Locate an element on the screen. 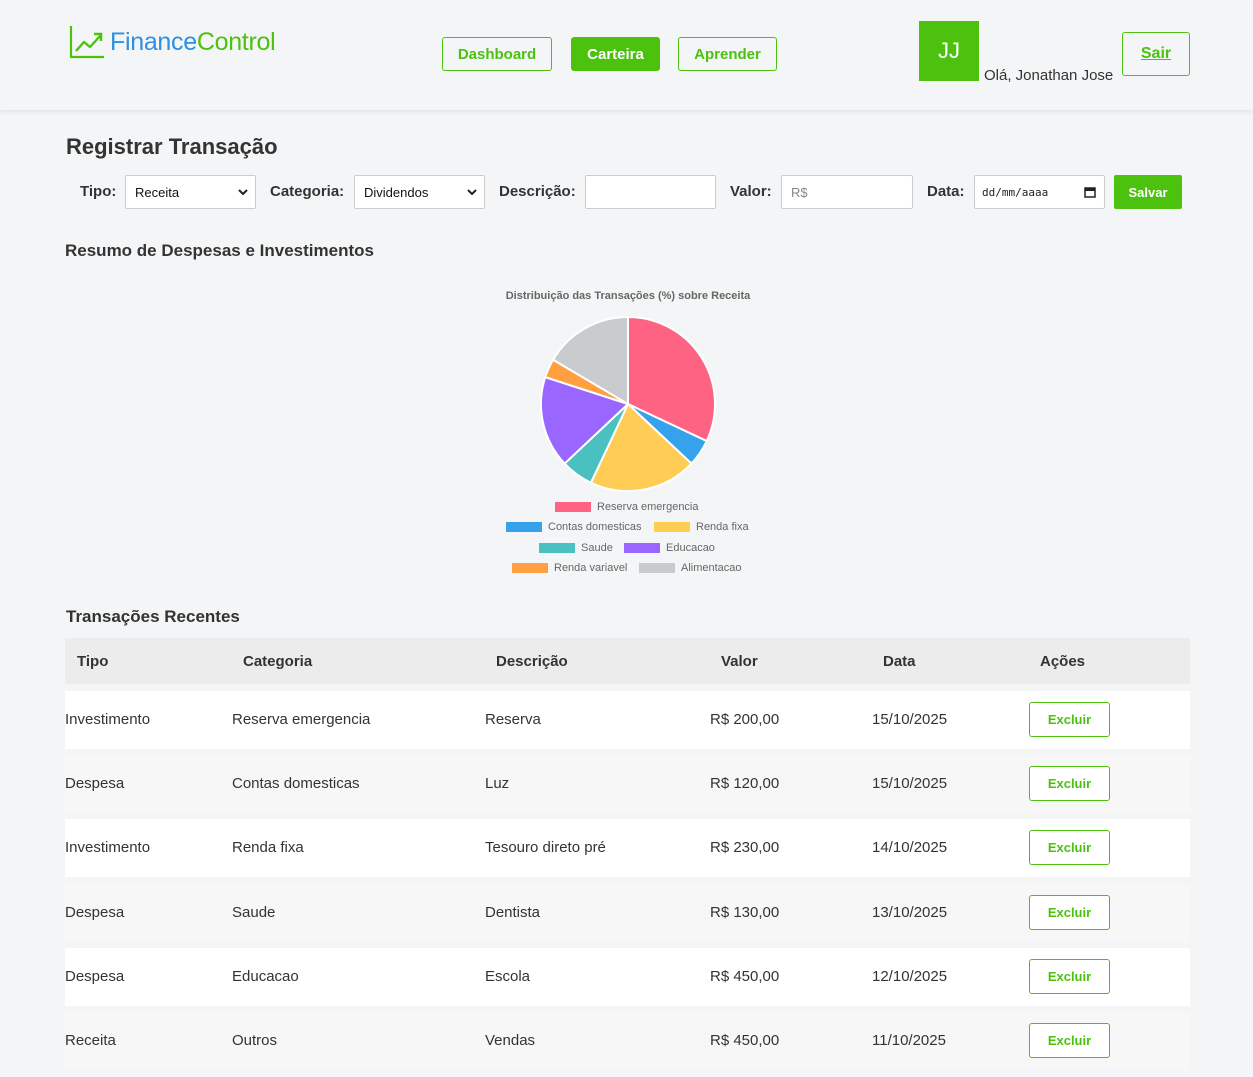 The height and width of the screenshot is (1077, 1253). cell-categoria: Outros is located at coordinates (255, 1040).